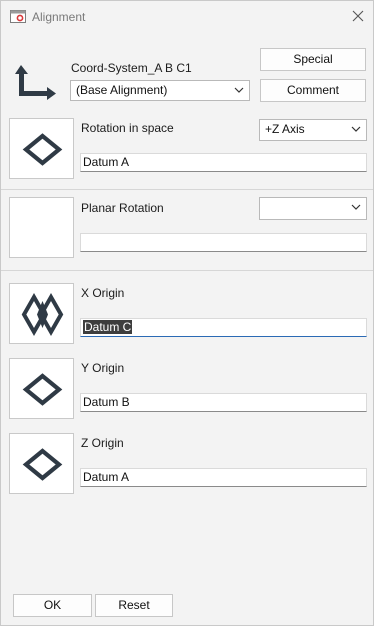 The width and height of the screenshot is (374, 626). I want to click on z-origin-datum-symbol, so click(41, 463).